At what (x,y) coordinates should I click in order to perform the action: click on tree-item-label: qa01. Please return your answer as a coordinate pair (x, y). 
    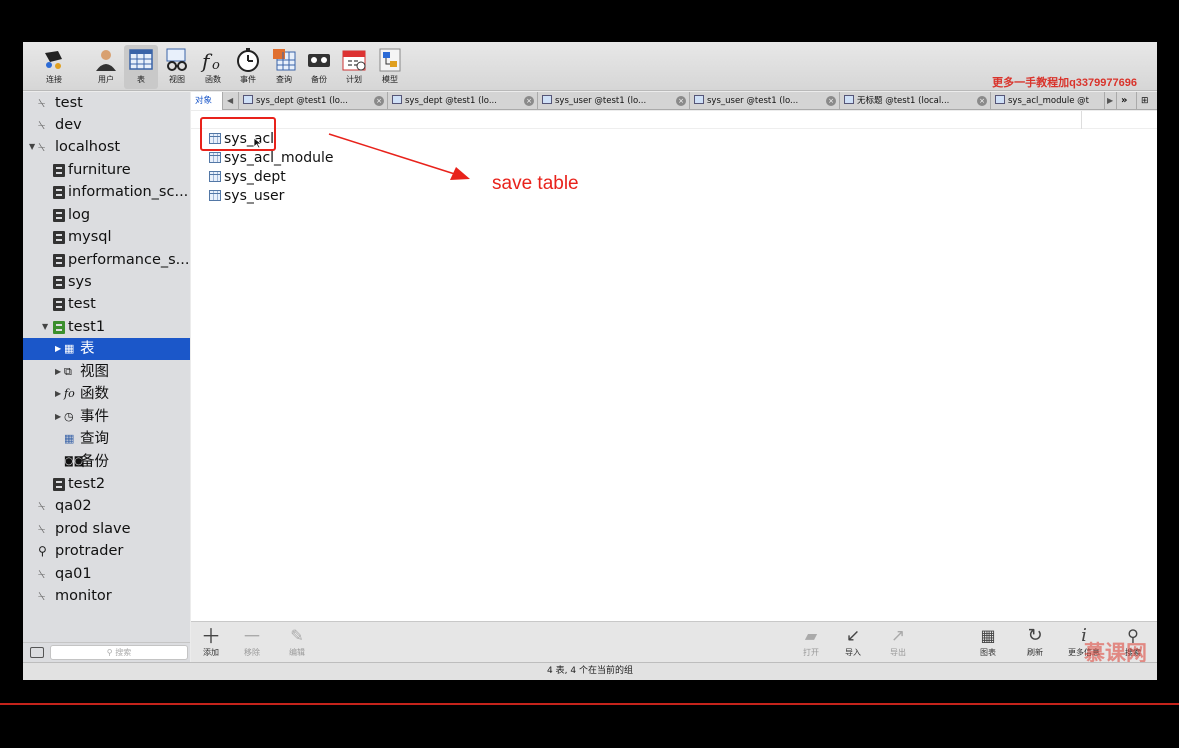
    Looking at the image, I should click on (73, 574).